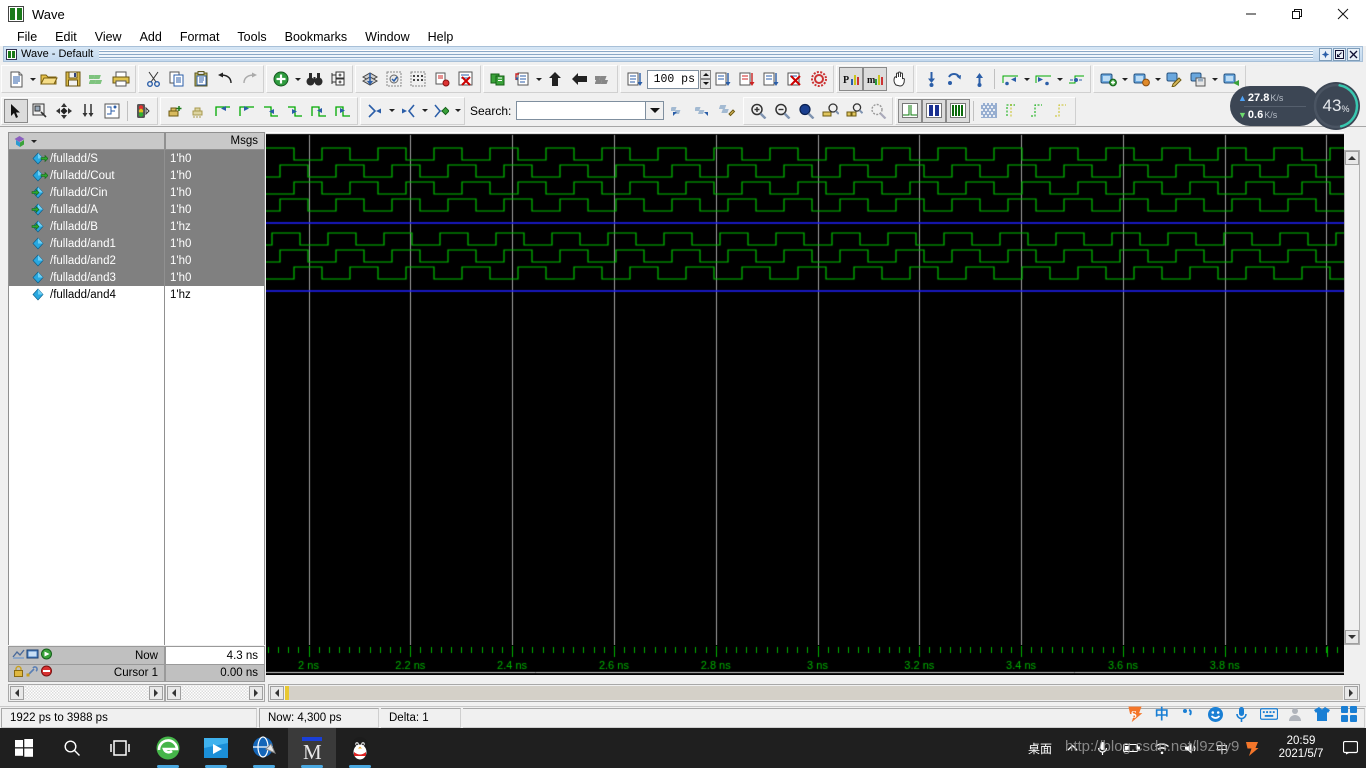 The width and height of the screenshot is (1366, 768). I want to click on break-icon, so click(795, 79).